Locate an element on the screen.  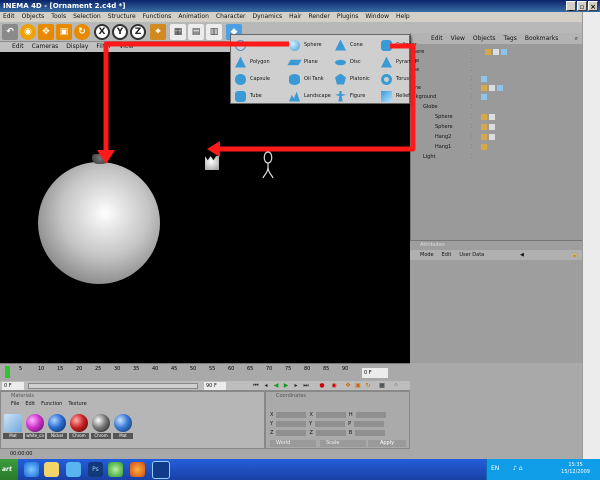
size-z-field is located at coordinates (330, 432).